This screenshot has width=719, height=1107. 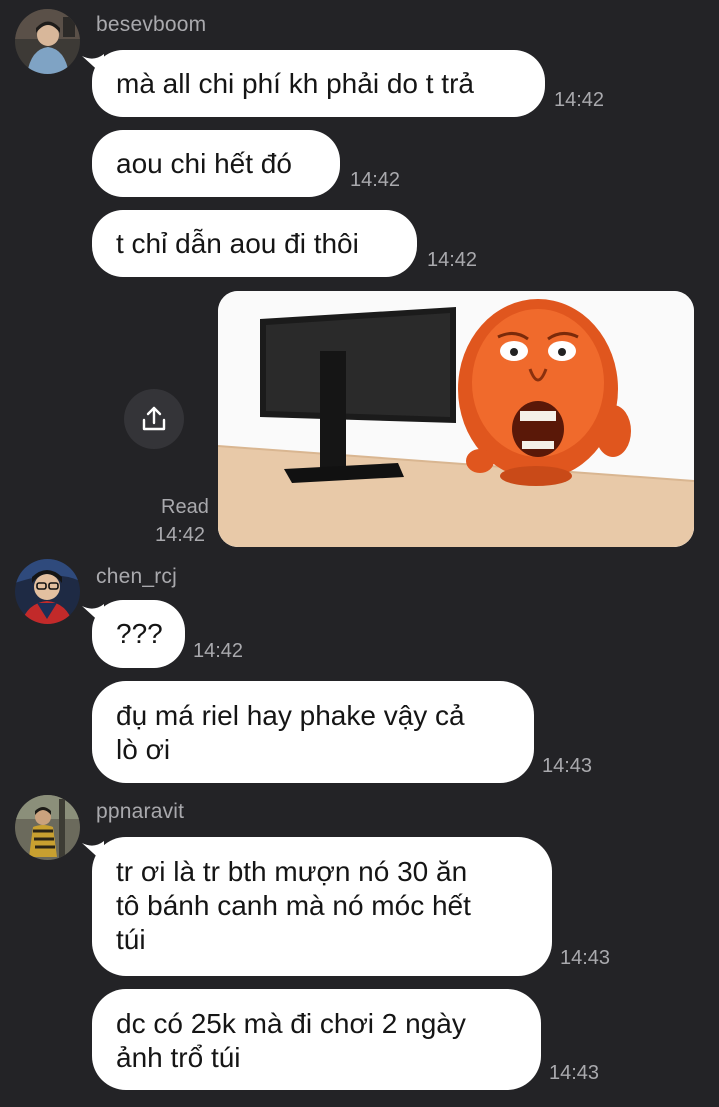 What do you see at coordinates (216, 163) in the screenshot?
I see `message-bubble: aou chi hết đó` at bounding box center [216, 163].